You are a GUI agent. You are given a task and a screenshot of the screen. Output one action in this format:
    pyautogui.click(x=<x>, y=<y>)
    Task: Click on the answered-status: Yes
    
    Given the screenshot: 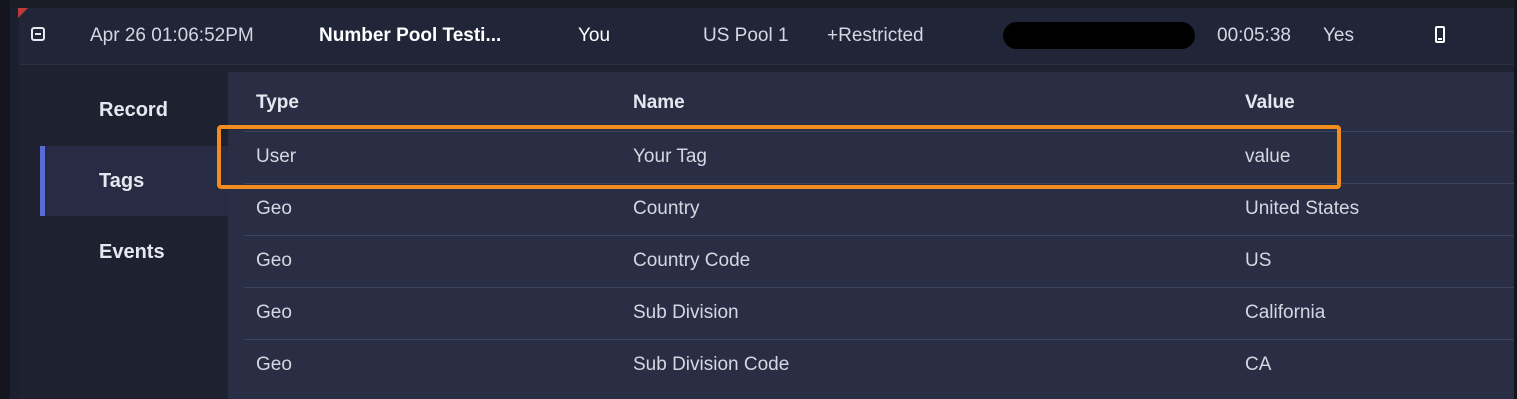 What is the action you would take?
    pyautogui.click(x=1338, y=35)
    